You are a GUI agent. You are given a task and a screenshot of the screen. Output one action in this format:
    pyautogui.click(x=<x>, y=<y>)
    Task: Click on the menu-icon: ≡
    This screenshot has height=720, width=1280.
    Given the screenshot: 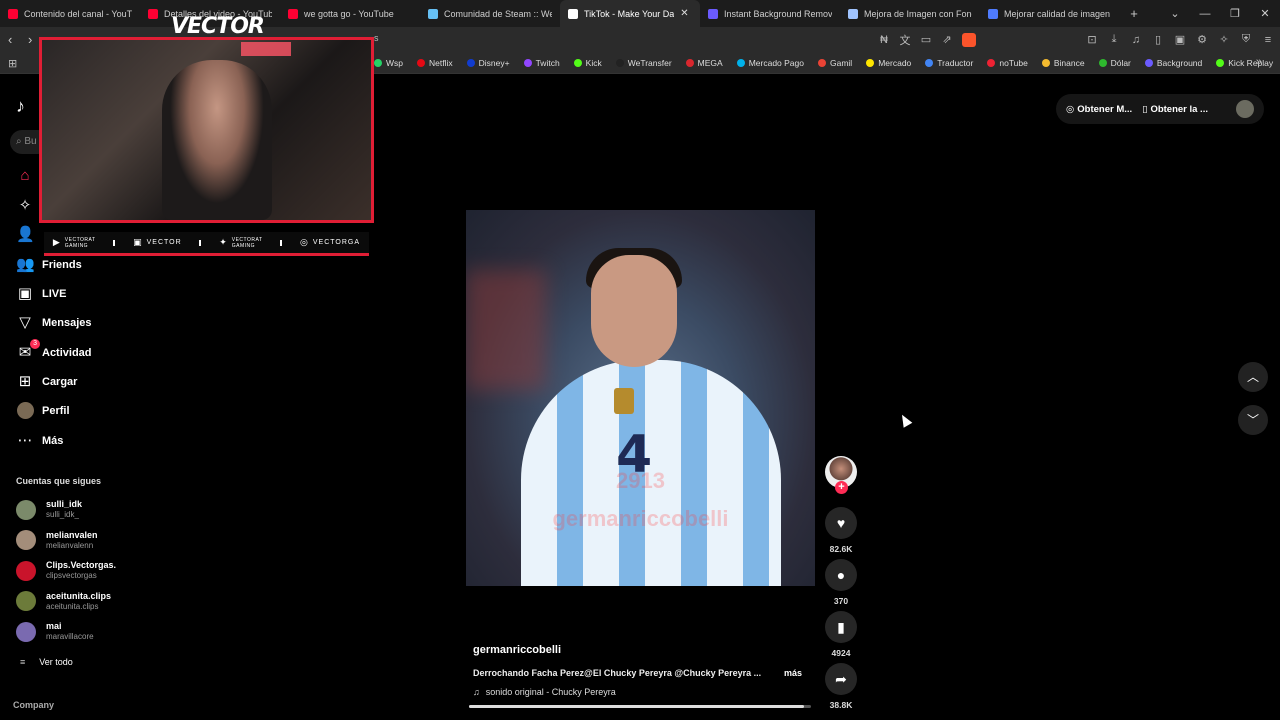 What is the action you would take?
    pyautogui.click(x=1268, y=40)
    